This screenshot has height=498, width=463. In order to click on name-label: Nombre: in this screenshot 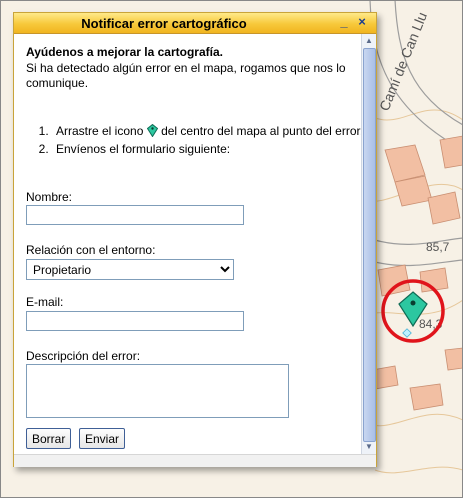, I will do `click(49, 197)`.